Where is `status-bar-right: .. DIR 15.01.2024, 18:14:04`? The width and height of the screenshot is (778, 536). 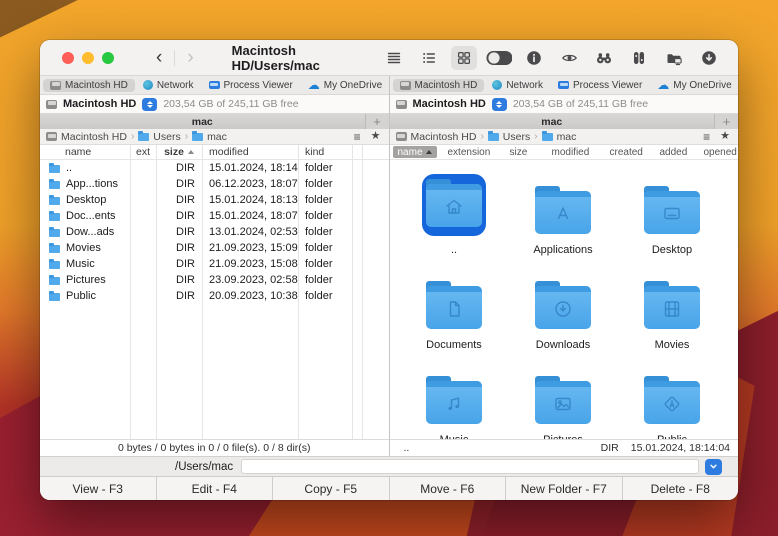 status-bar-right: .. DIR 15.01.2024, 18:14:04 is located at coordinates (563, 447).